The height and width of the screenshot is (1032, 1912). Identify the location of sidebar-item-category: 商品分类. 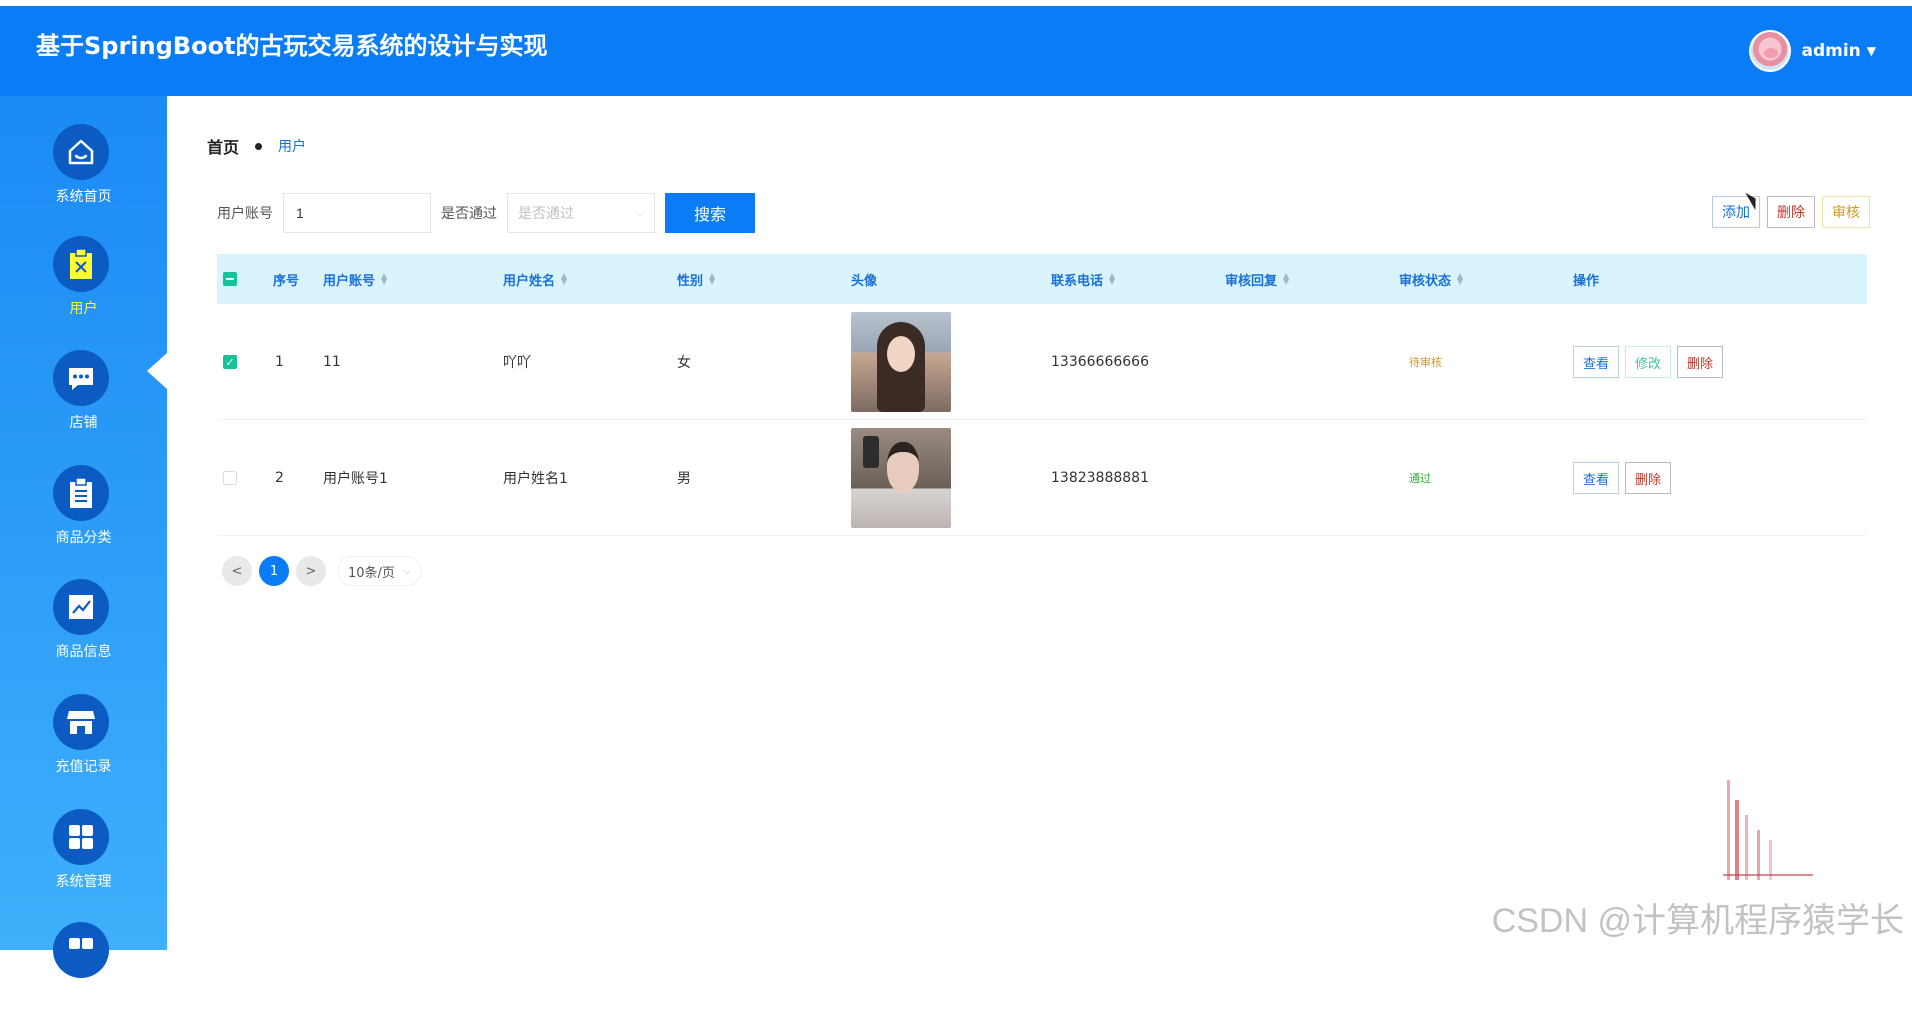
(83, 520).